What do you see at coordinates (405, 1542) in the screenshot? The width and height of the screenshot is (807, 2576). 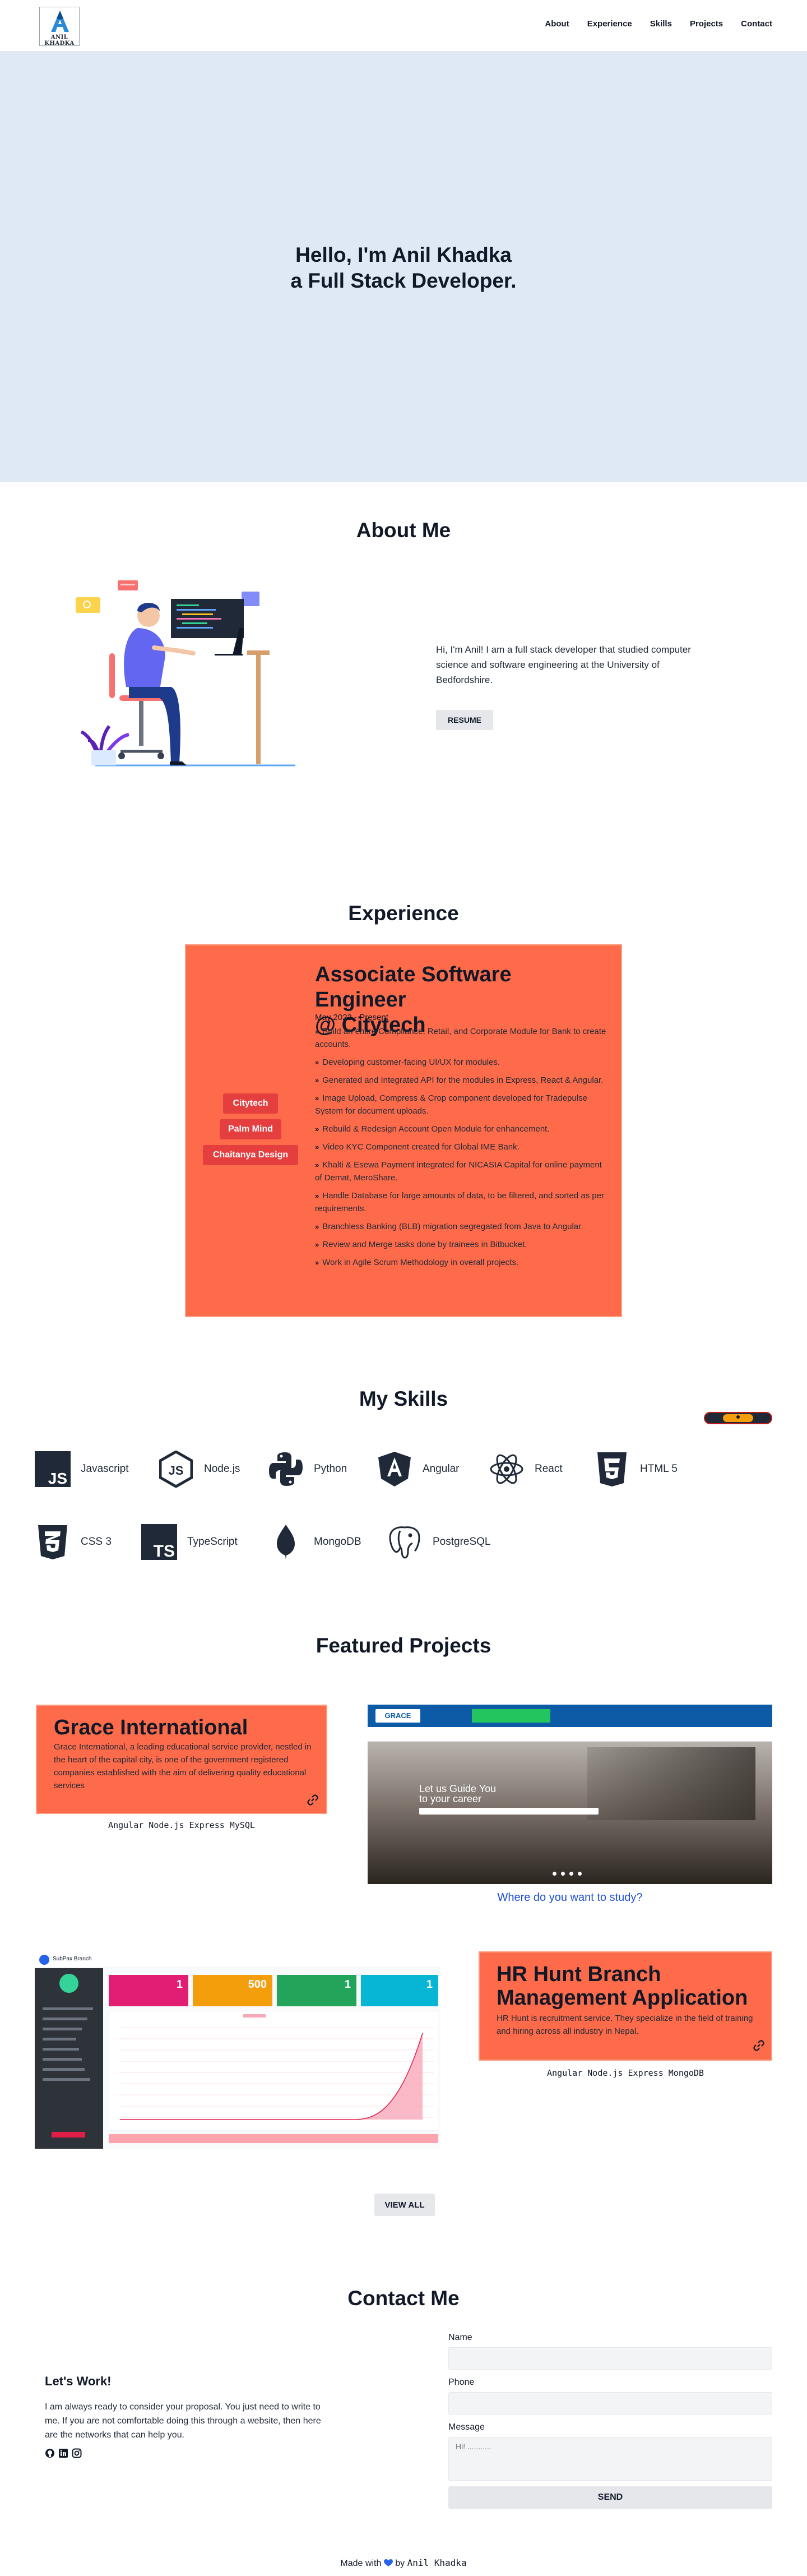 I see `postgresql-icon` at bounding box center [405, 1542].